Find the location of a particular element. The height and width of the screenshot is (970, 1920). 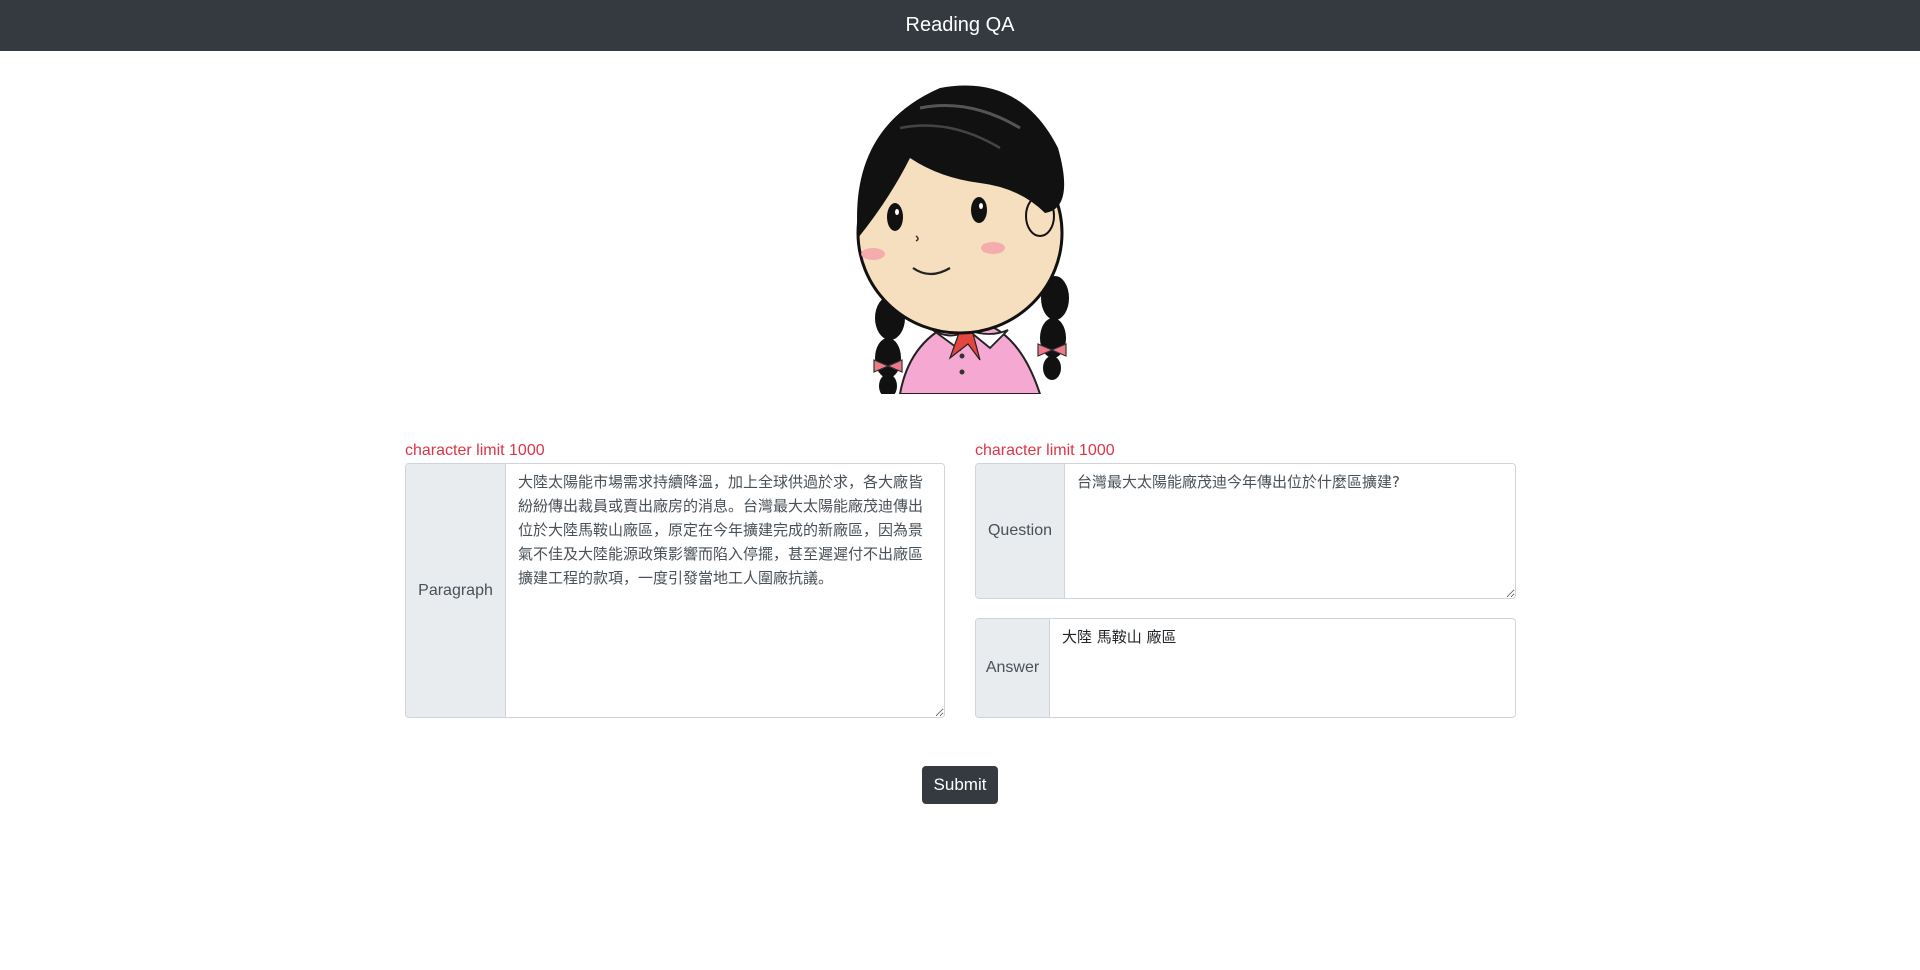

question-limit-note: character limit 1000 is located at coordinates (1045, 450).